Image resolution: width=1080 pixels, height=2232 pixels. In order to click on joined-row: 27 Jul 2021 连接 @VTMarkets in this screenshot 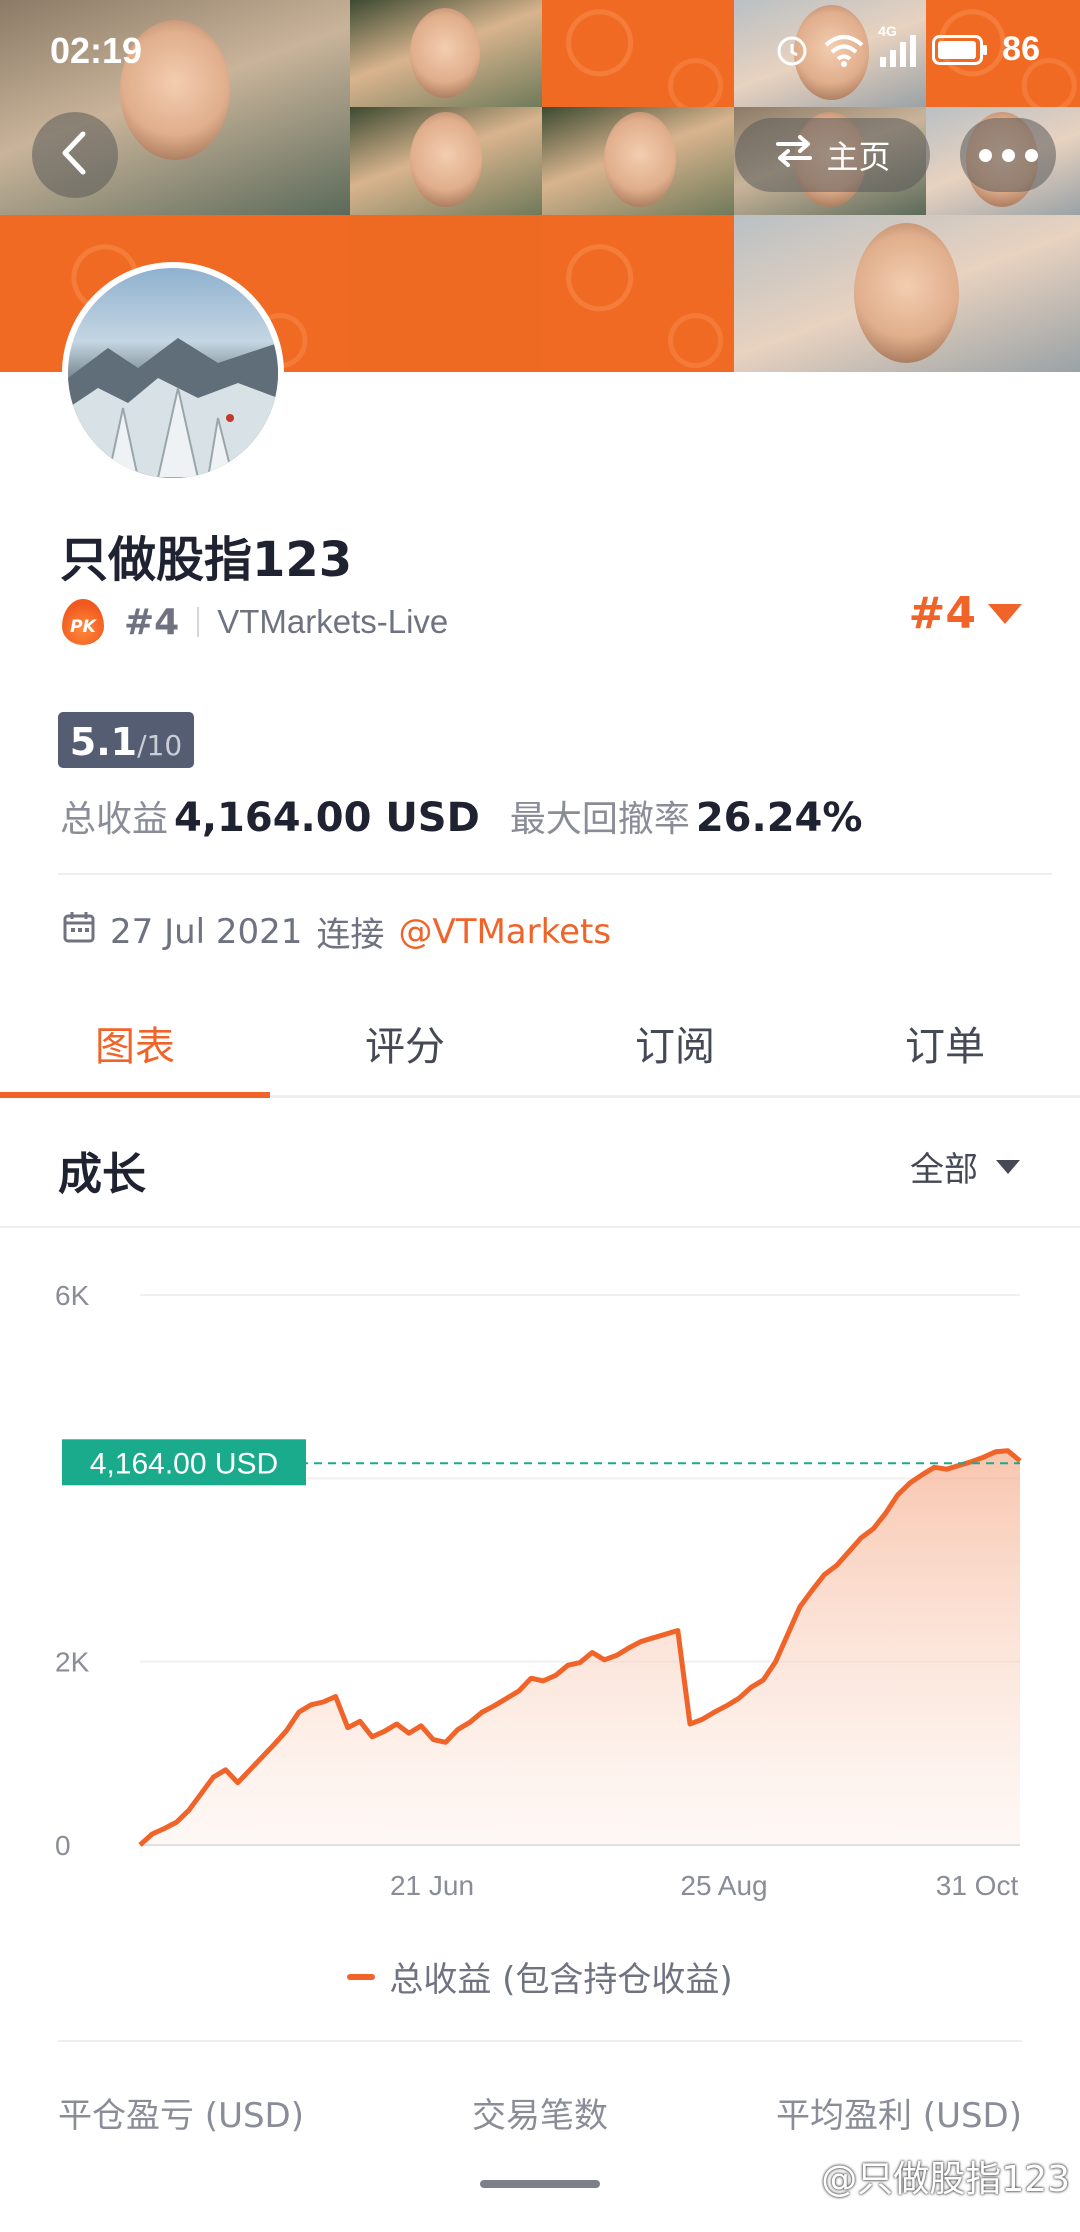, I will do `click(336, 931)`.